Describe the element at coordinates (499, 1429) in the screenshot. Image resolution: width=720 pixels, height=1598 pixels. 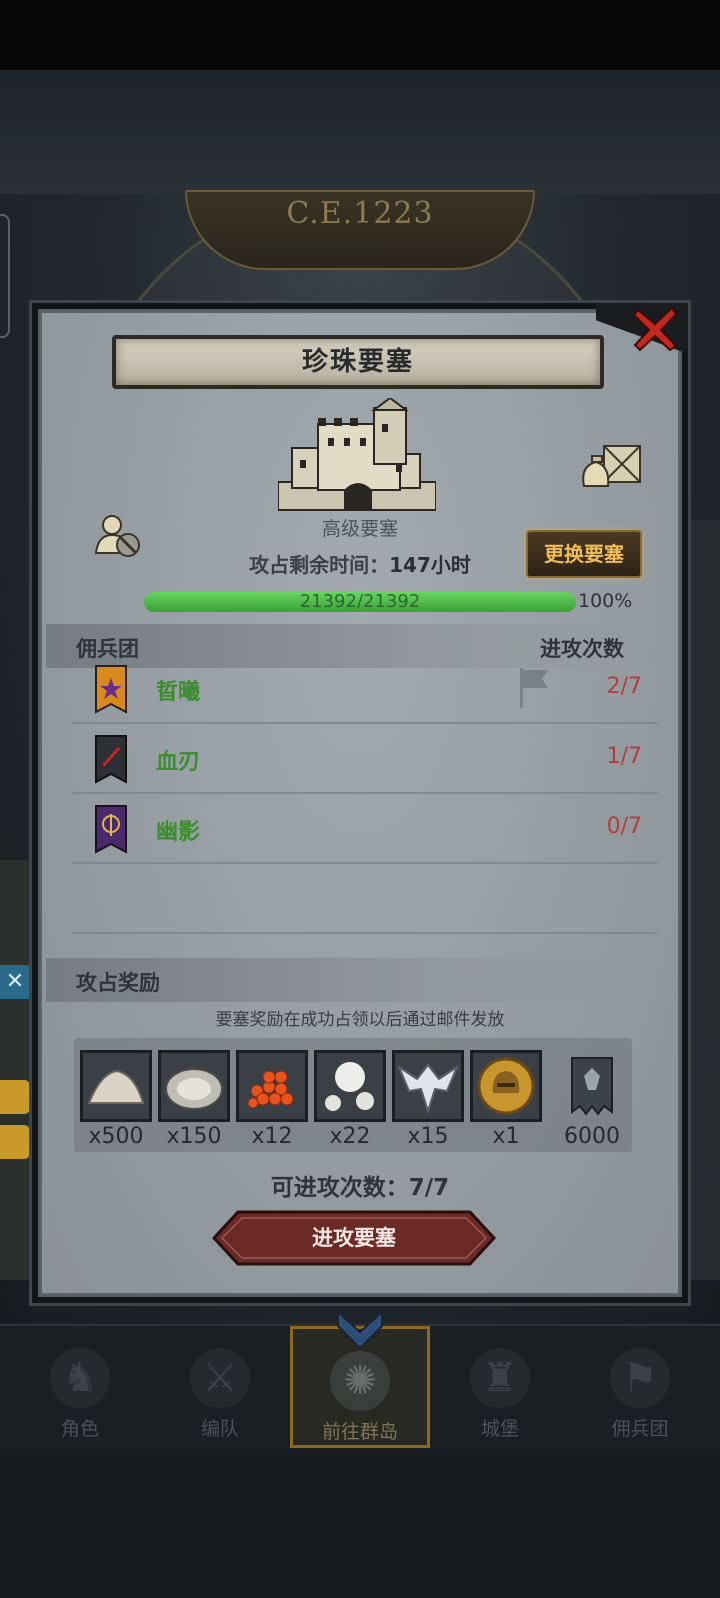
I see `nav-label: 城堡` at that location.